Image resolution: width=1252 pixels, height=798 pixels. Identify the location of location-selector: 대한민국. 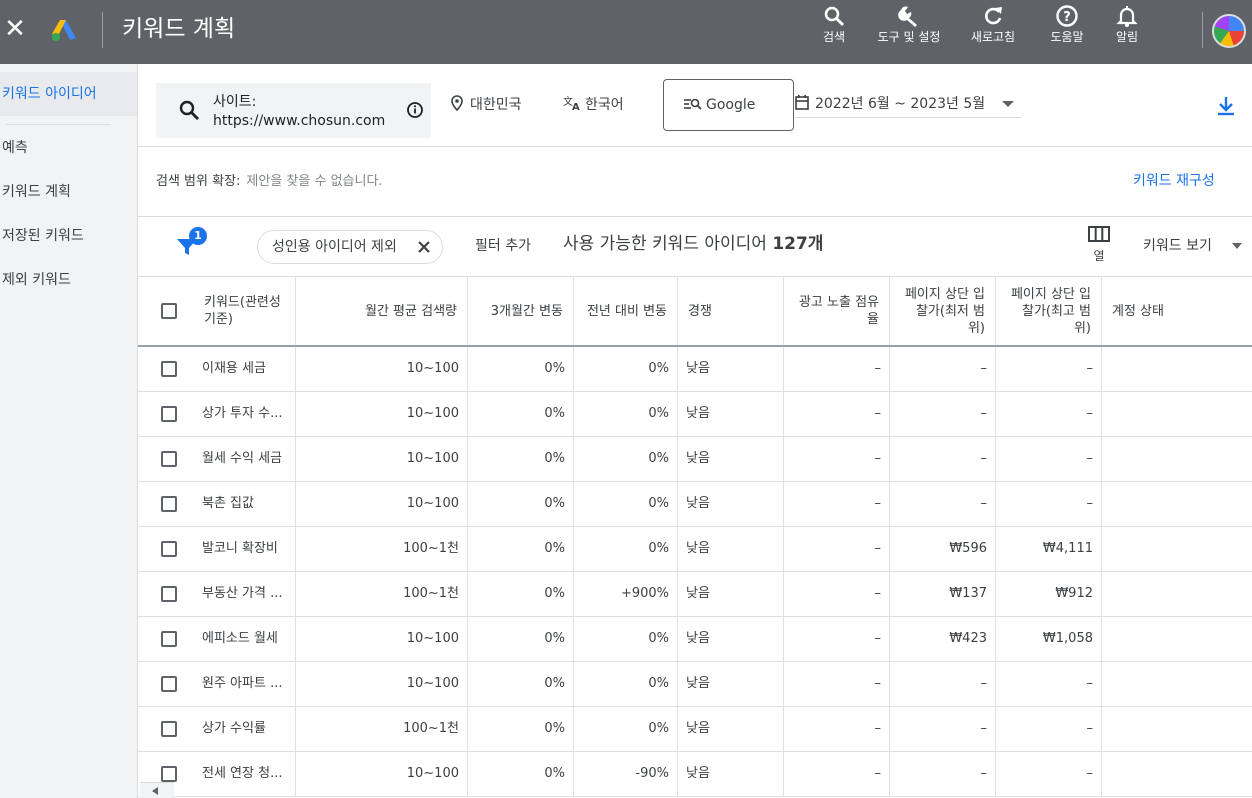
(486, 105).